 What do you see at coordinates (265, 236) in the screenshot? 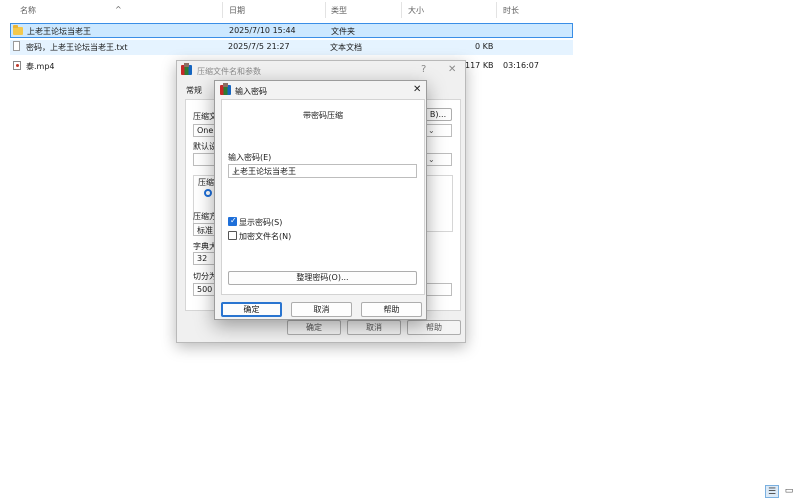
I see `encrypt-filenames-label: 加密文件名(N)` at bounding box center [265, 236].